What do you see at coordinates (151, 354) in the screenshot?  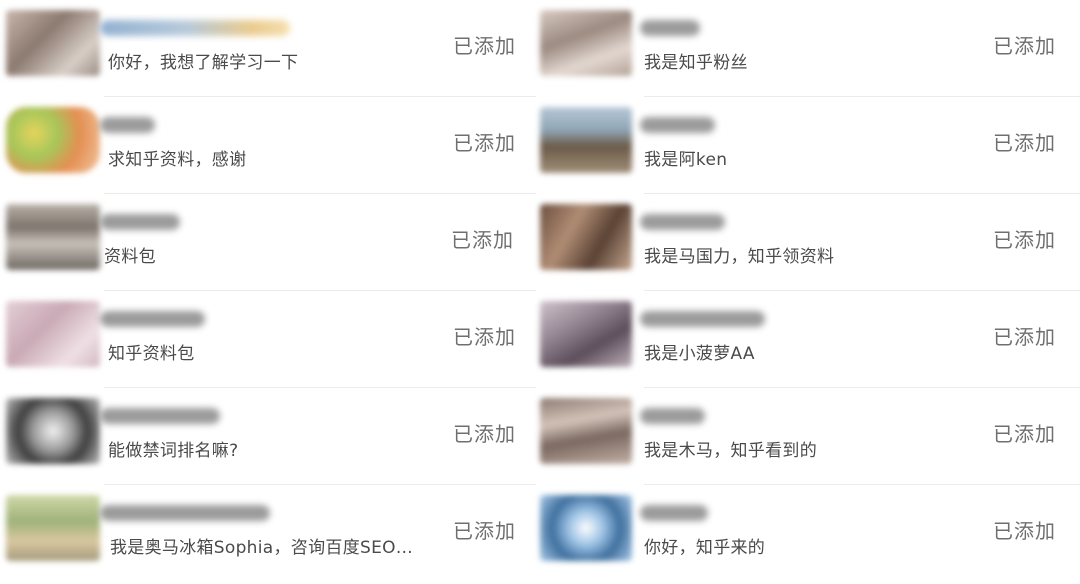 I see `request-message: 知乎资料包` at bounding box center [151, 354].